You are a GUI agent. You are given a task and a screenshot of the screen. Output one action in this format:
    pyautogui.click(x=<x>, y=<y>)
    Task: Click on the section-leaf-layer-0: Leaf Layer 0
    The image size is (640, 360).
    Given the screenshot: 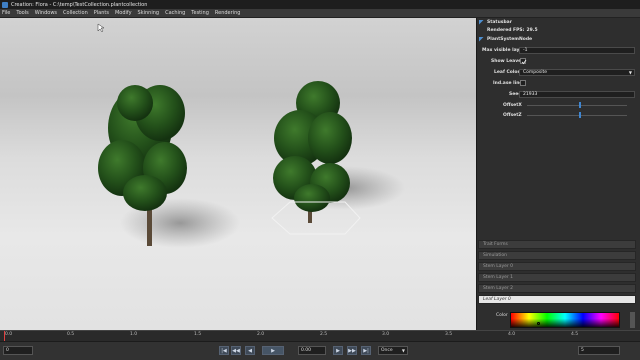 What is the action you would take?
    pyautogui.click(x=557, y=299)
    